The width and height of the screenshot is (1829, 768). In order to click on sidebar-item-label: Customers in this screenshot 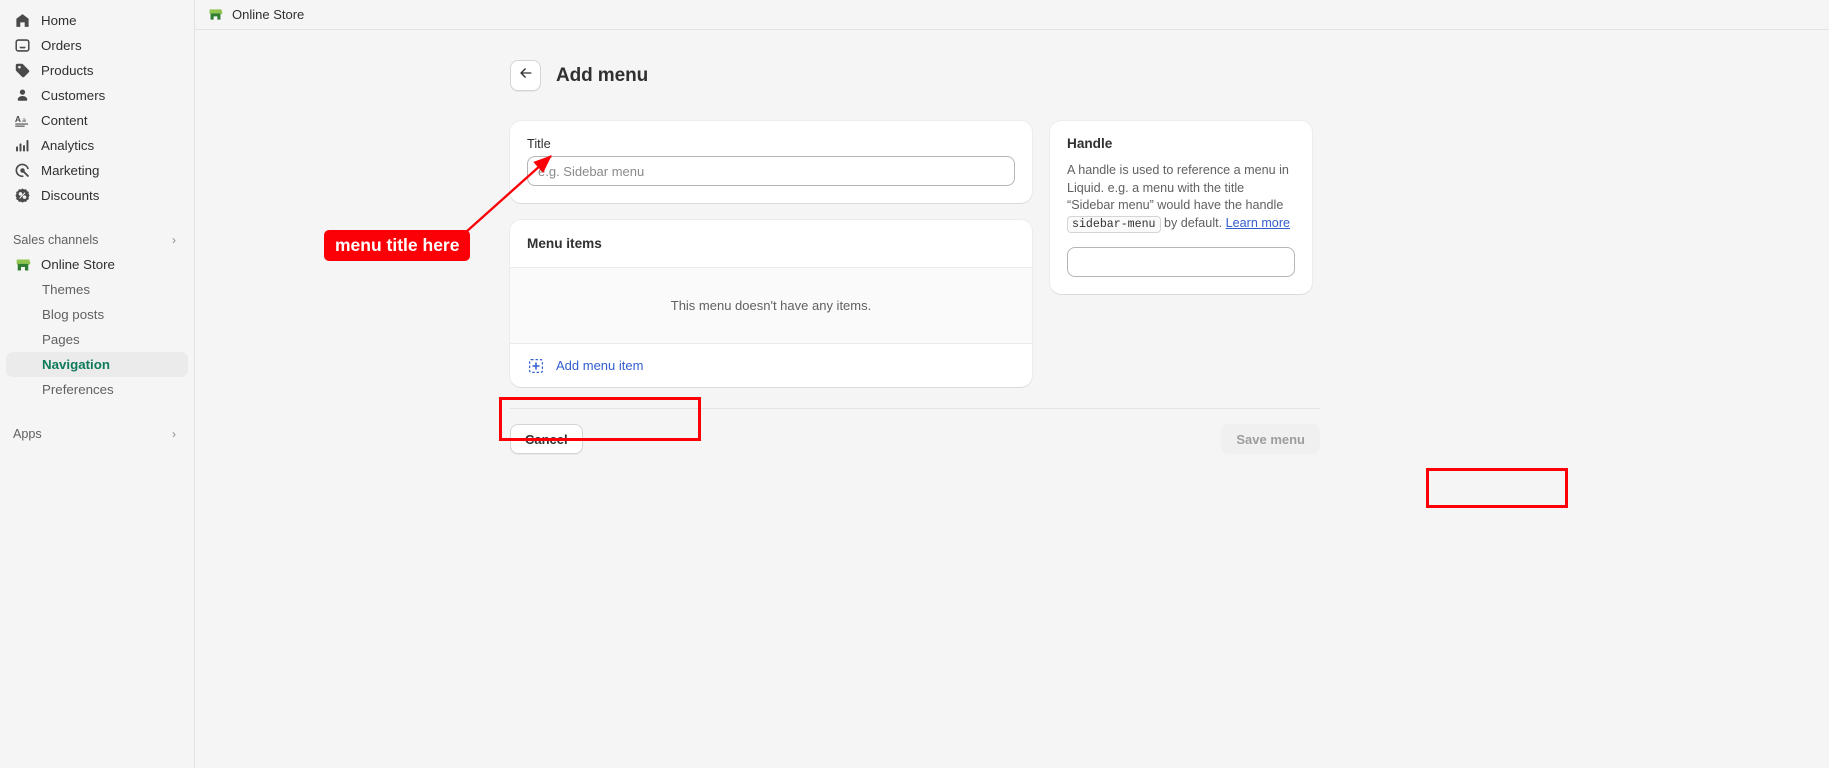, I will do `click(73, 95)`.